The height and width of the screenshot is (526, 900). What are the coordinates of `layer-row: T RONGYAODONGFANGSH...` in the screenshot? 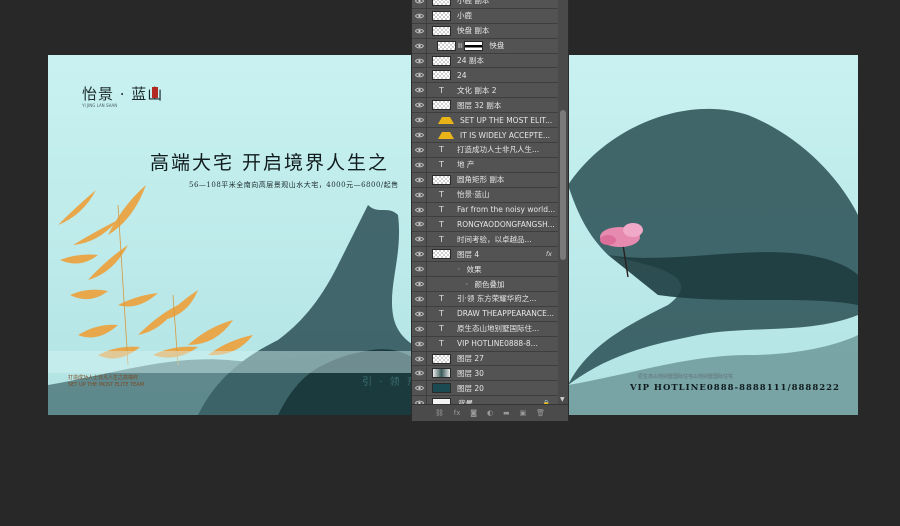 It's located at (485, 225).